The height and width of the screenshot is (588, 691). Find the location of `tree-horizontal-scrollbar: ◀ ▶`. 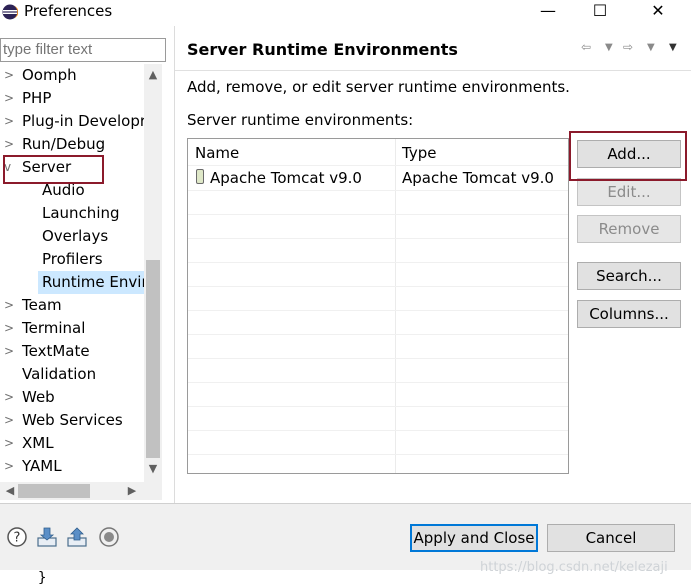

tree-horizontal-scrollbar: ◀ ▶ is located at coordinates (81, 491).